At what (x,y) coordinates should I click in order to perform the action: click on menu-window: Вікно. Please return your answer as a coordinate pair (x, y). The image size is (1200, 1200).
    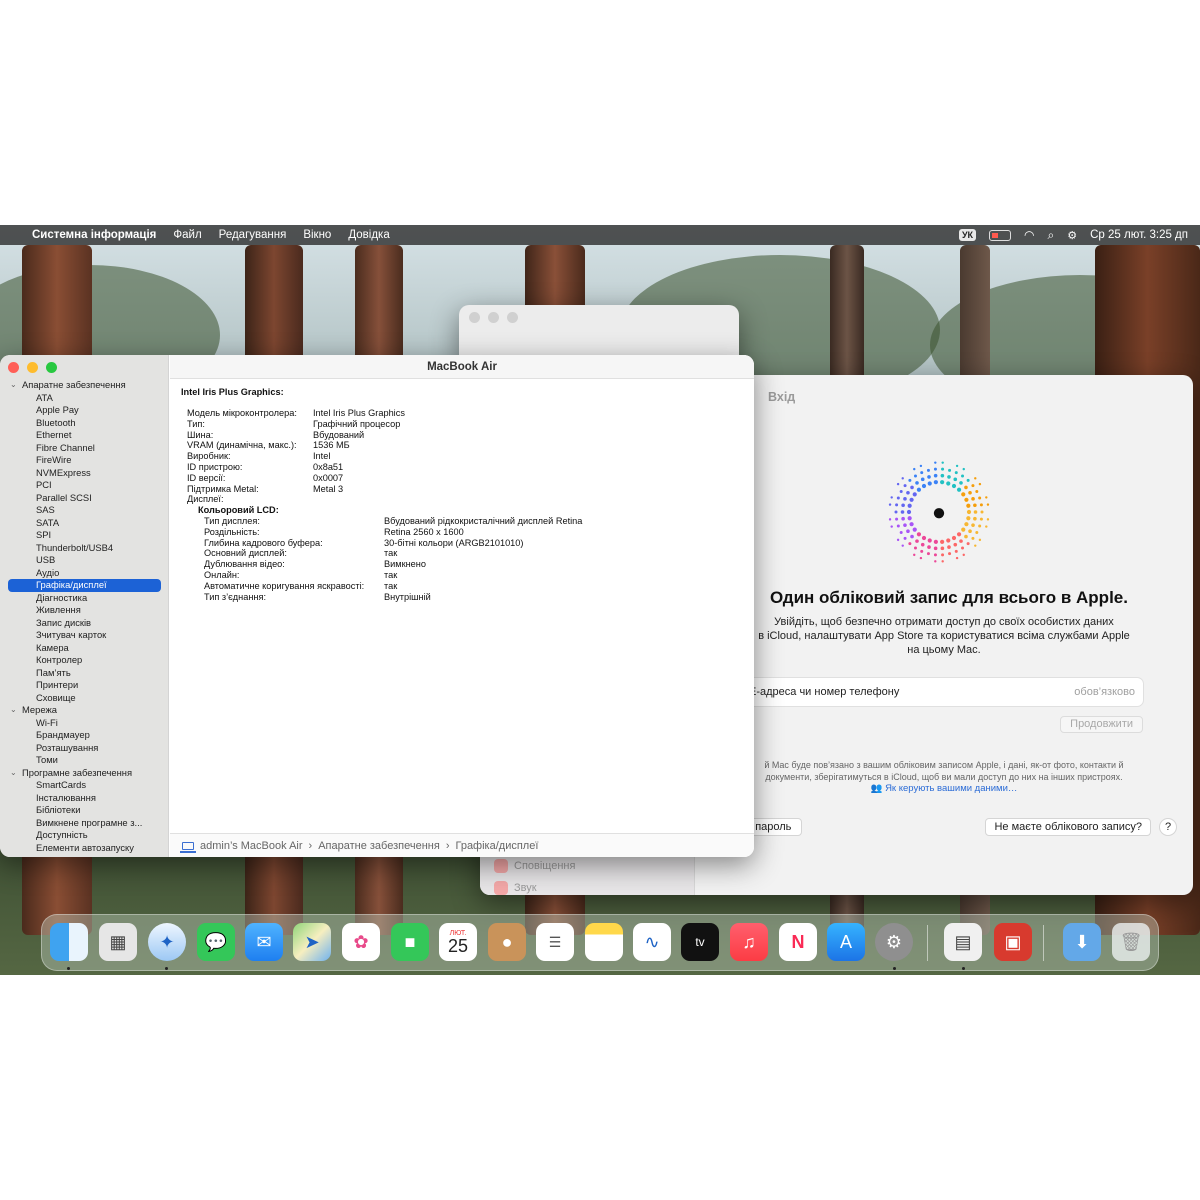
    Looking at the image, I should click on (317, 235).